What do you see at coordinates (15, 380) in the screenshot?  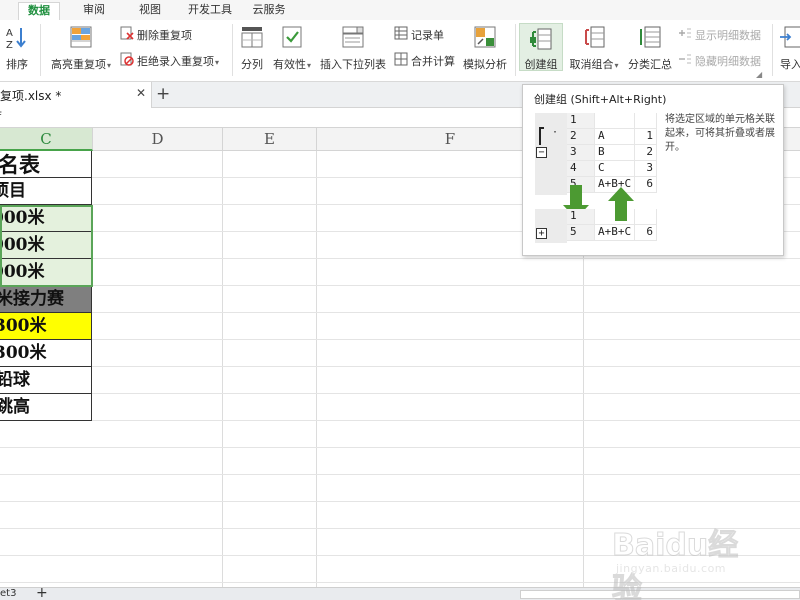 I see `cell-text: 铅球` at bounding box center [15, 380].